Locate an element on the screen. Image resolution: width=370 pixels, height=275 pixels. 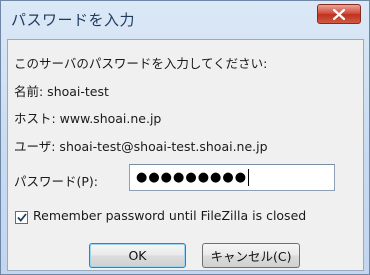
host-line: ホスト: www.shoai.ne.jp is located at coordinates (88, 118).